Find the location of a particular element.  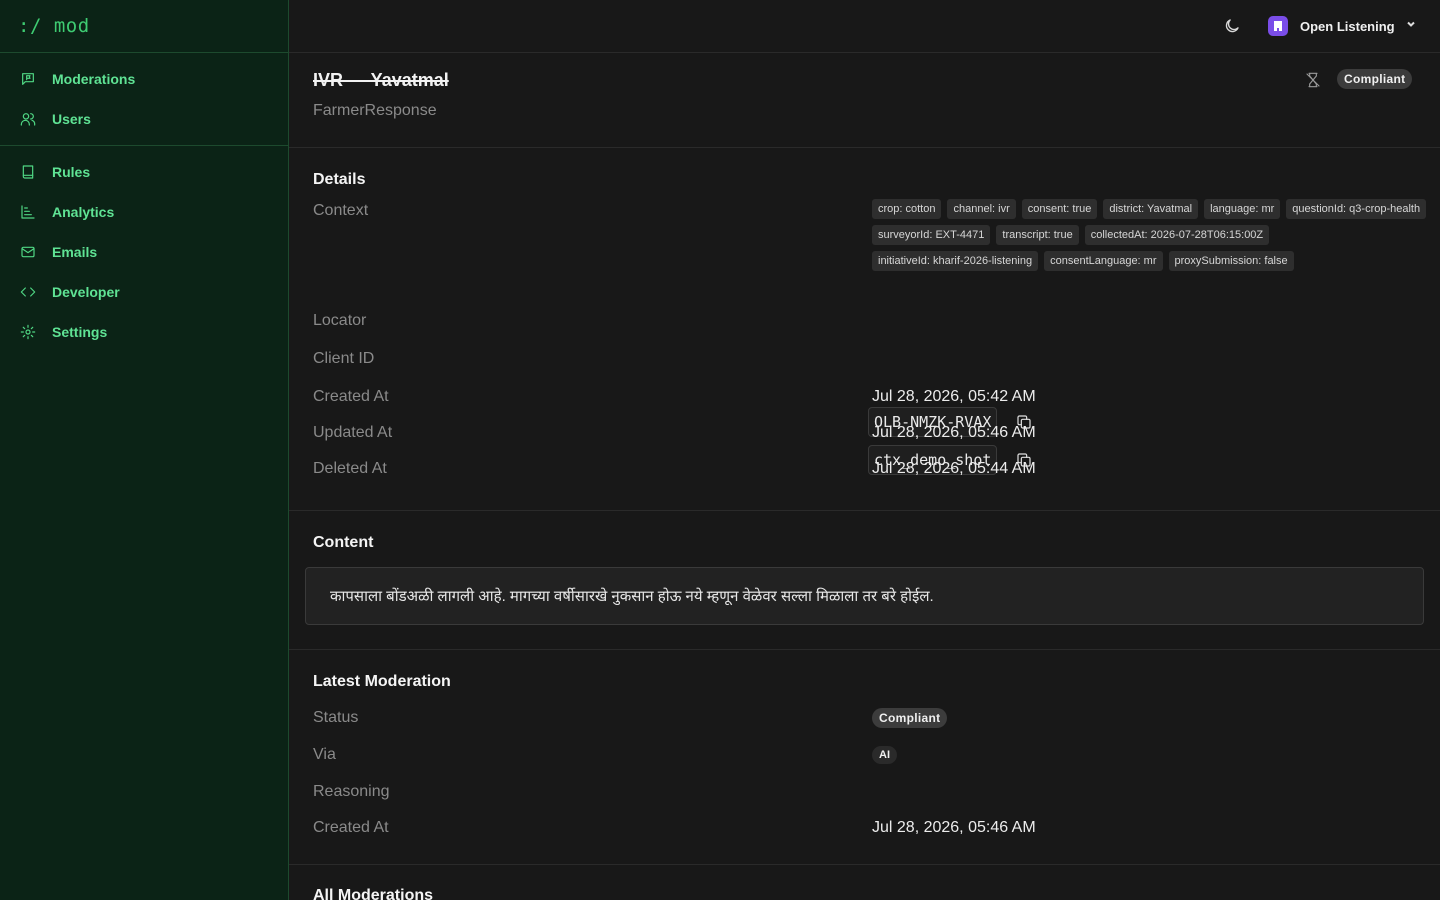

updated-at-label: Updated At is located at coordinates (353, 432).